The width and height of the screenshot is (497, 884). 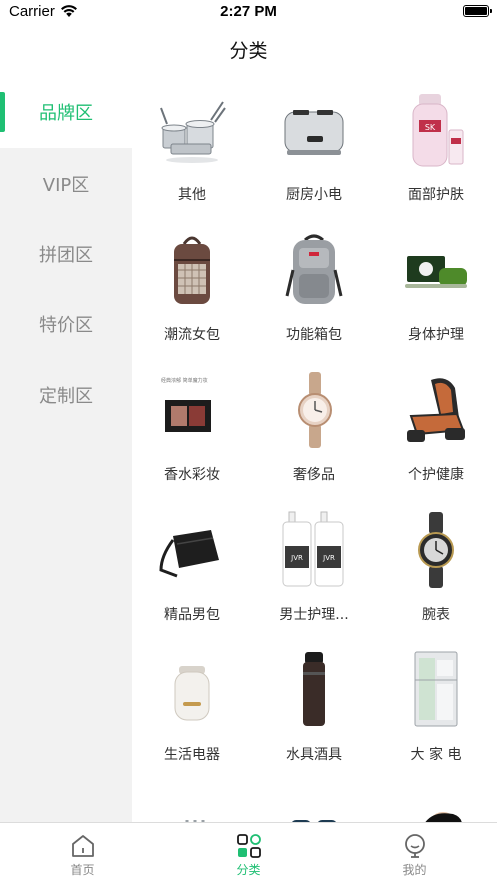 I want to click on category-tile-label: 身体护理, so click(x=436, y=335).